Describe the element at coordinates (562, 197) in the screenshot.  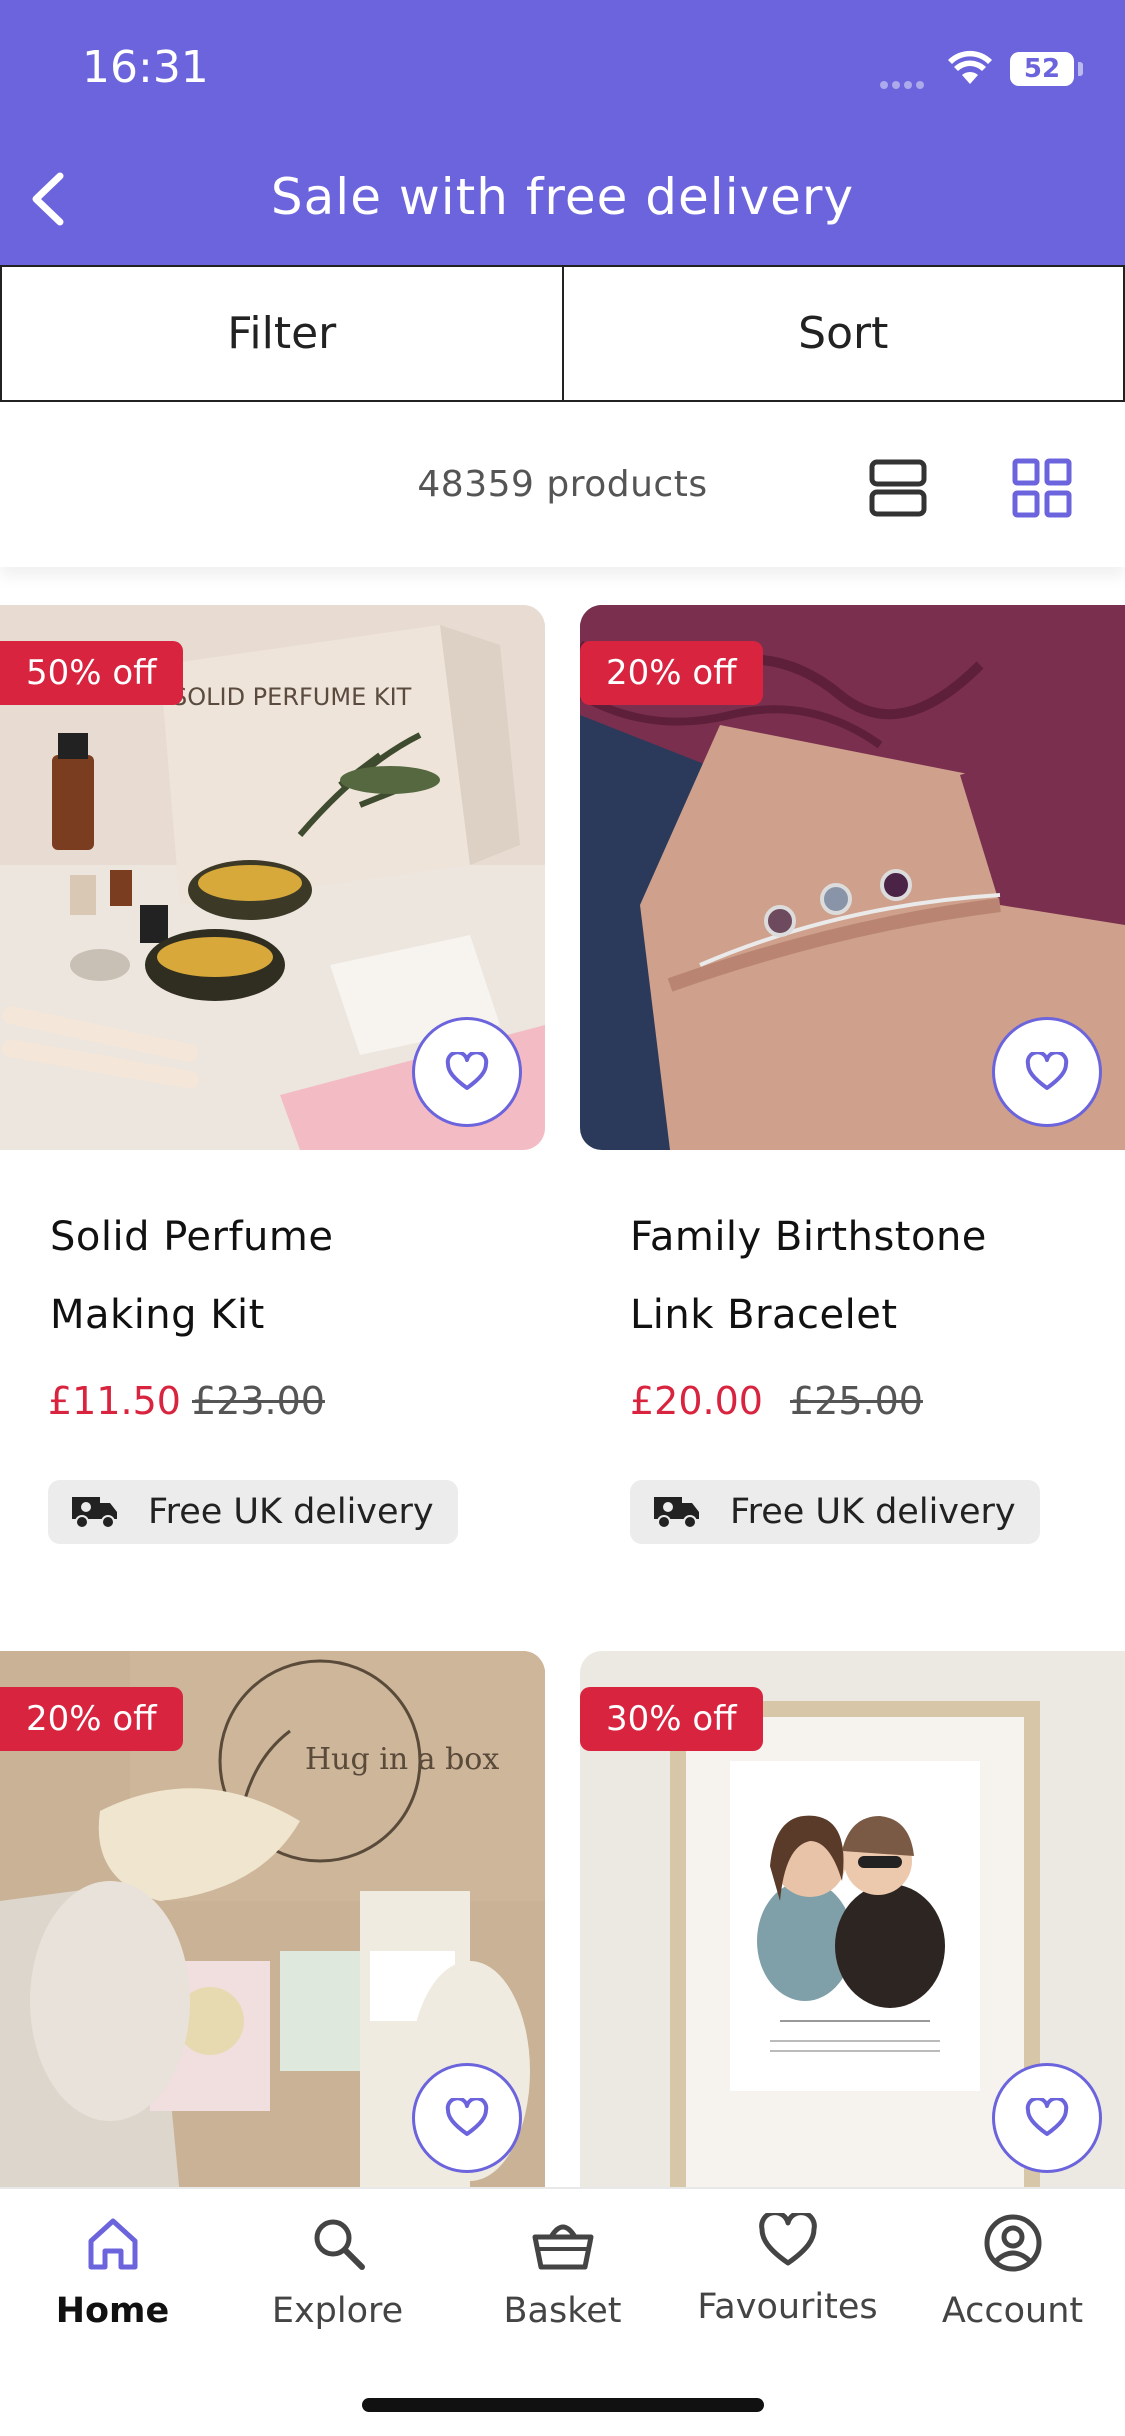
I see `page-title: Sale with free delivery` at that location.